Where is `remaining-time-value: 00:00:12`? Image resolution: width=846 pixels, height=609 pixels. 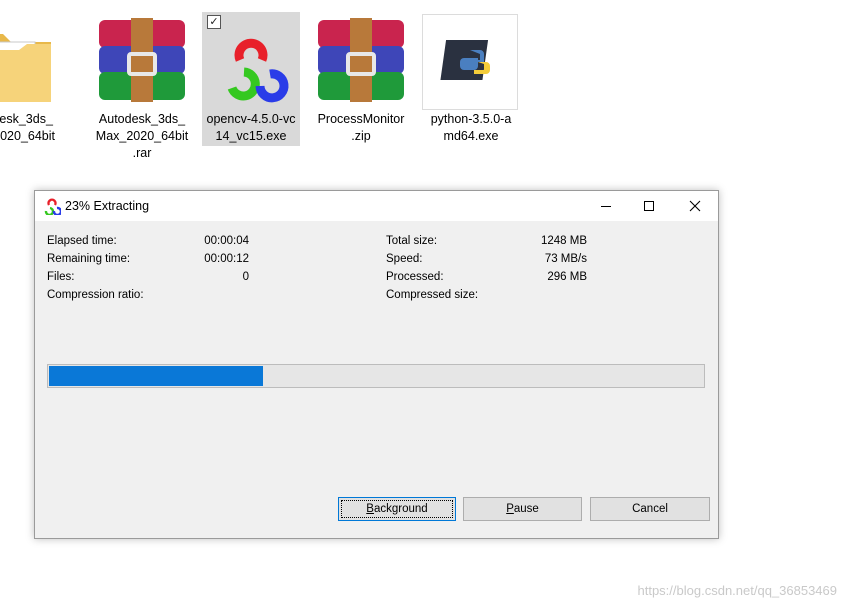
remaining-time-value: 00:00:12 is located at coordinates (226, 259).